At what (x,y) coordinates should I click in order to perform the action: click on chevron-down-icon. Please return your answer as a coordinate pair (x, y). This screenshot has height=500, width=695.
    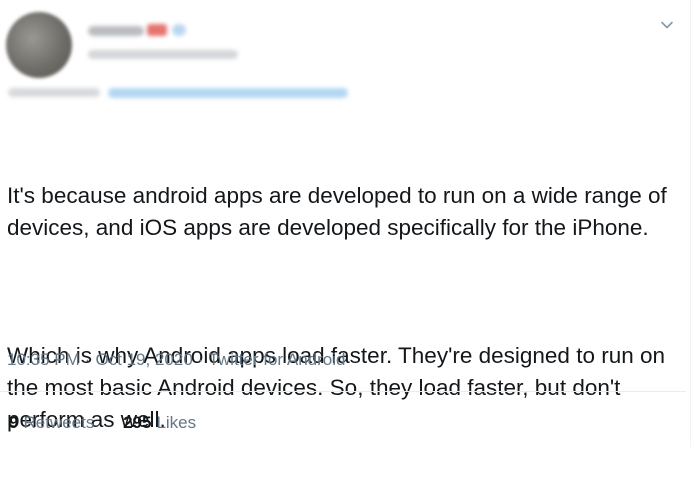
    Looking at the image, I should click on (667, 25).